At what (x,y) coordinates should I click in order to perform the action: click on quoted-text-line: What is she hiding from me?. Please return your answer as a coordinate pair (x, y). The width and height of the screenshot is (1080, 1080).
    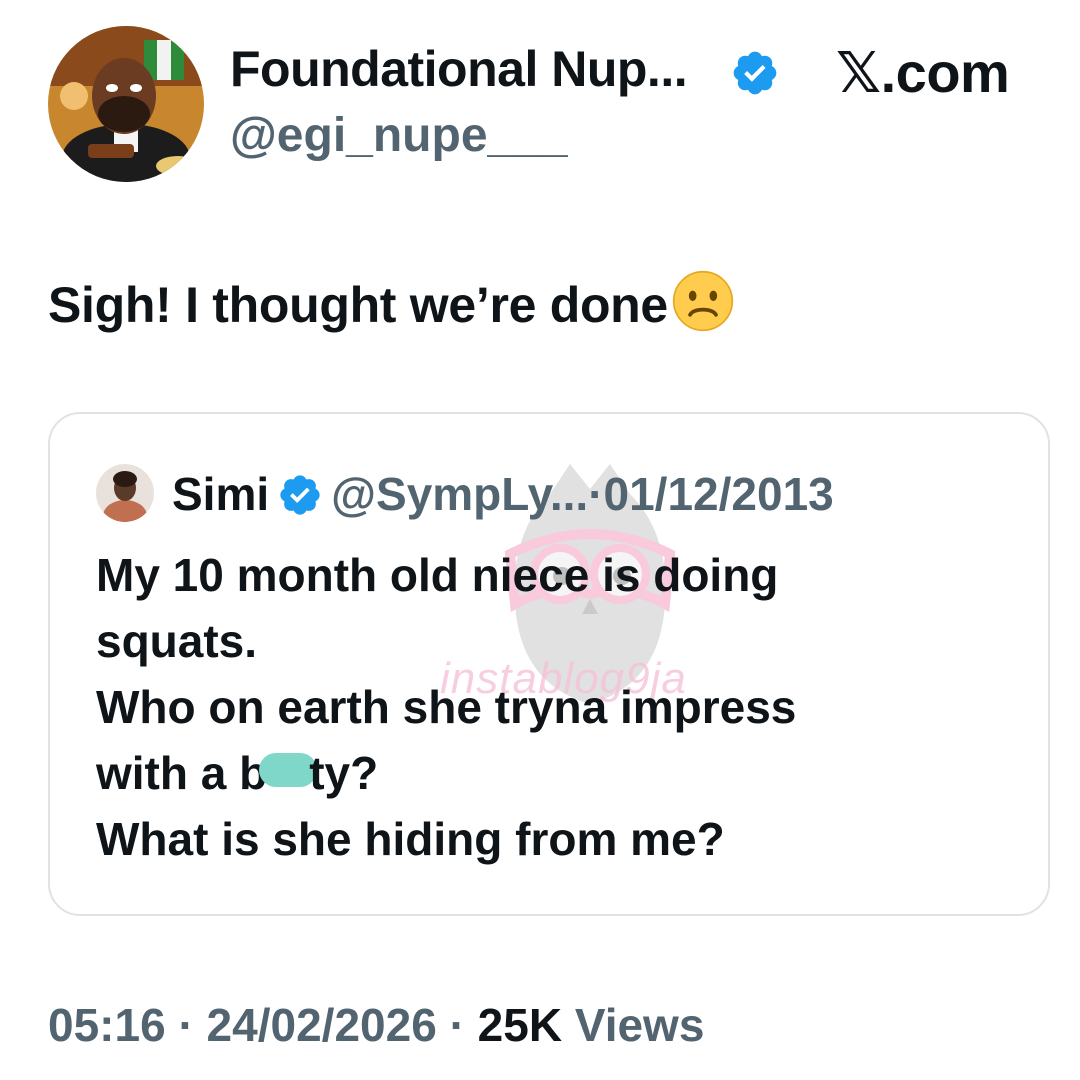
    Looking at the image, I should click on (410, 839).